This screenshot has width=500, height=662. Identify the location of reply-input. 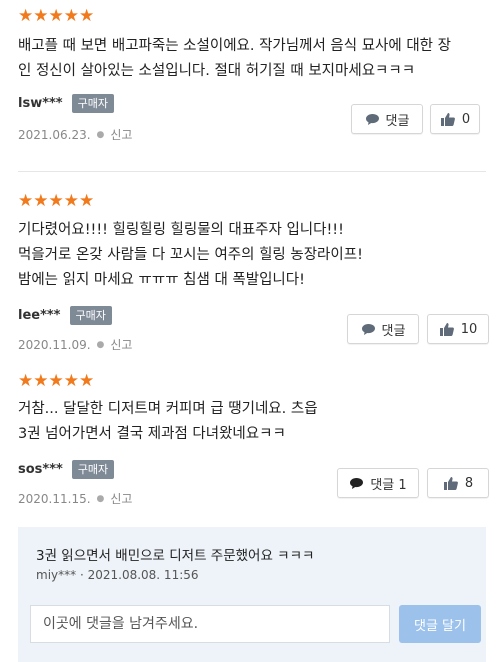
(210, 624).